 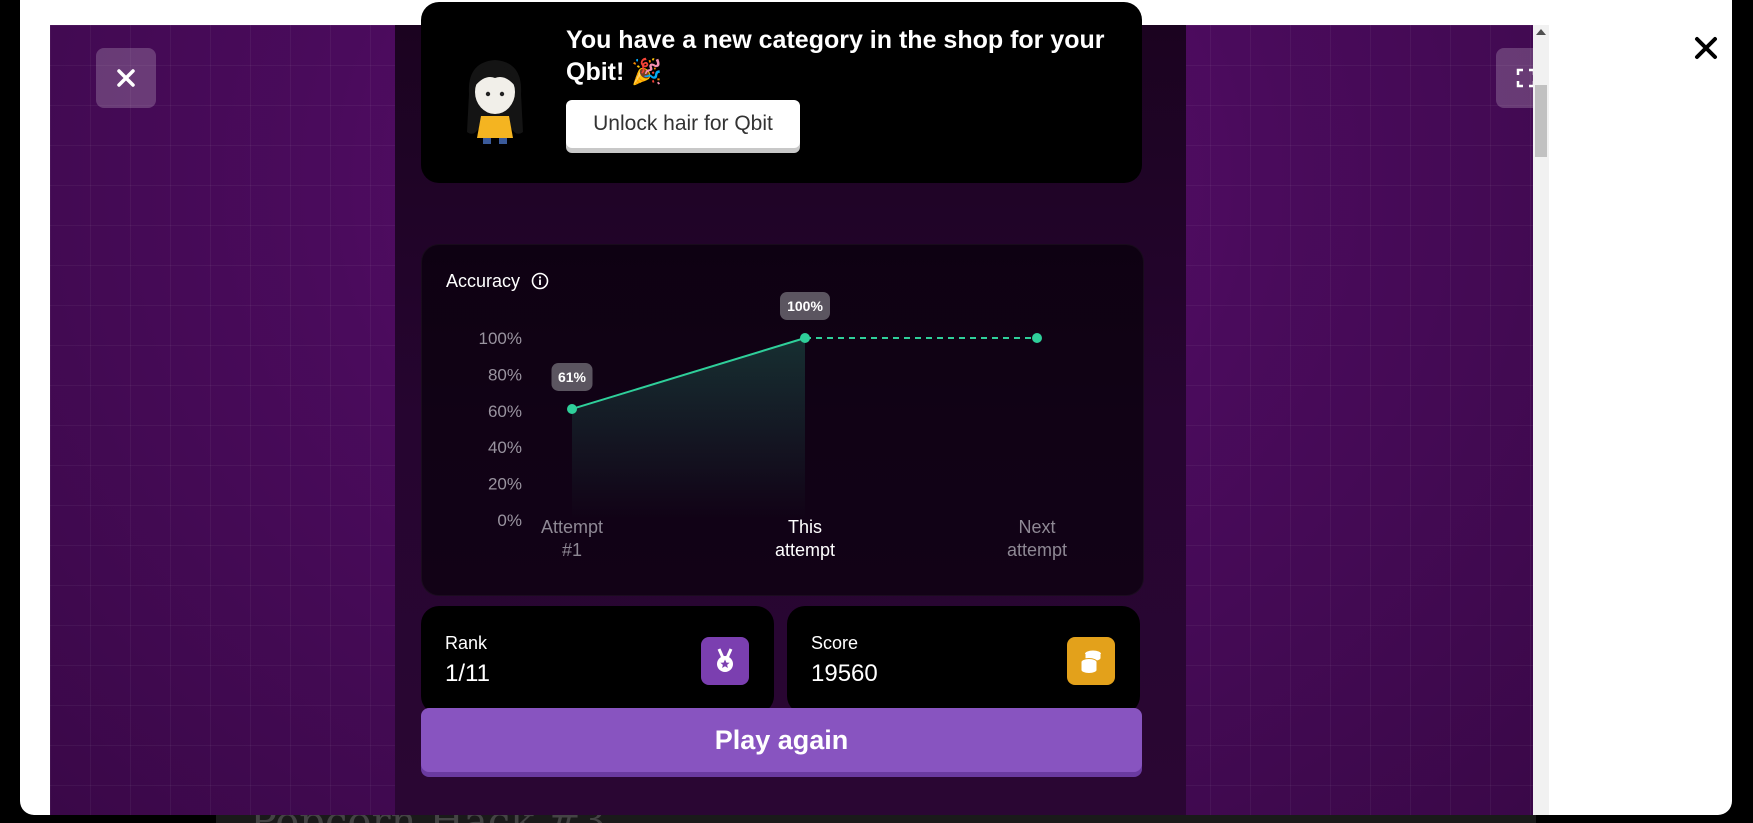 I want to click on score-card: Score 19560, so click(x=963, y=660).